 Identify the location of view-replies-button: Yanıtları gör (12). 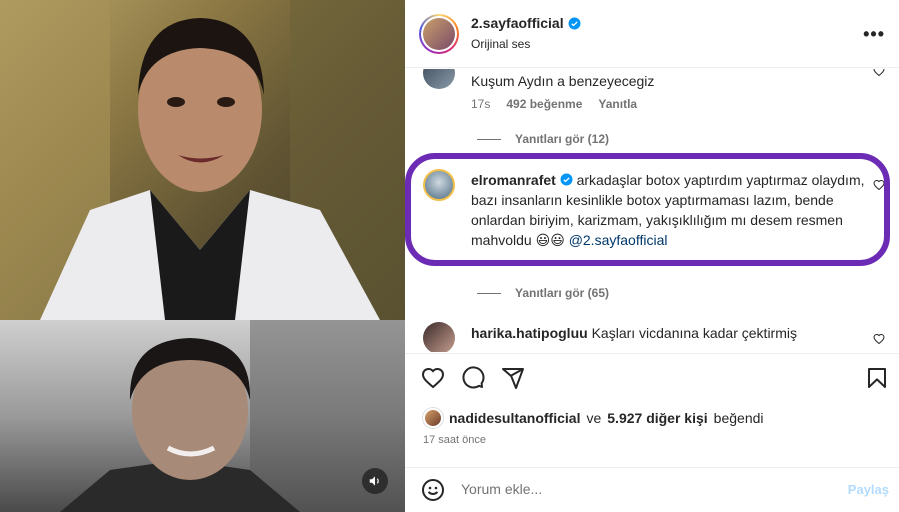
(543, 139).